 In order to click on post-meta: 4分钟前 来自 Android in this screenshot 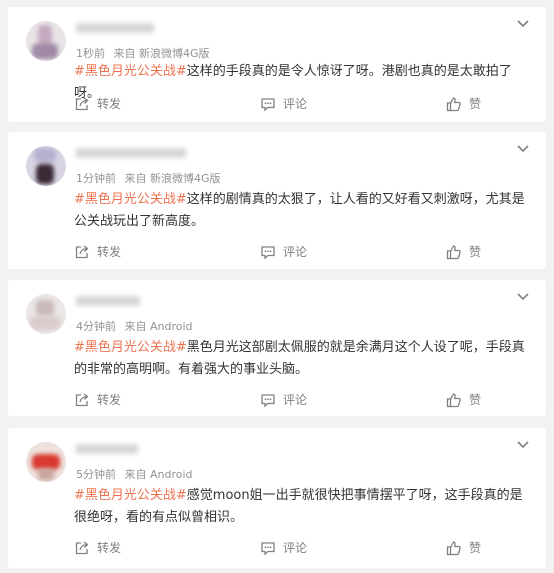, I will do `click(137, 326)`.